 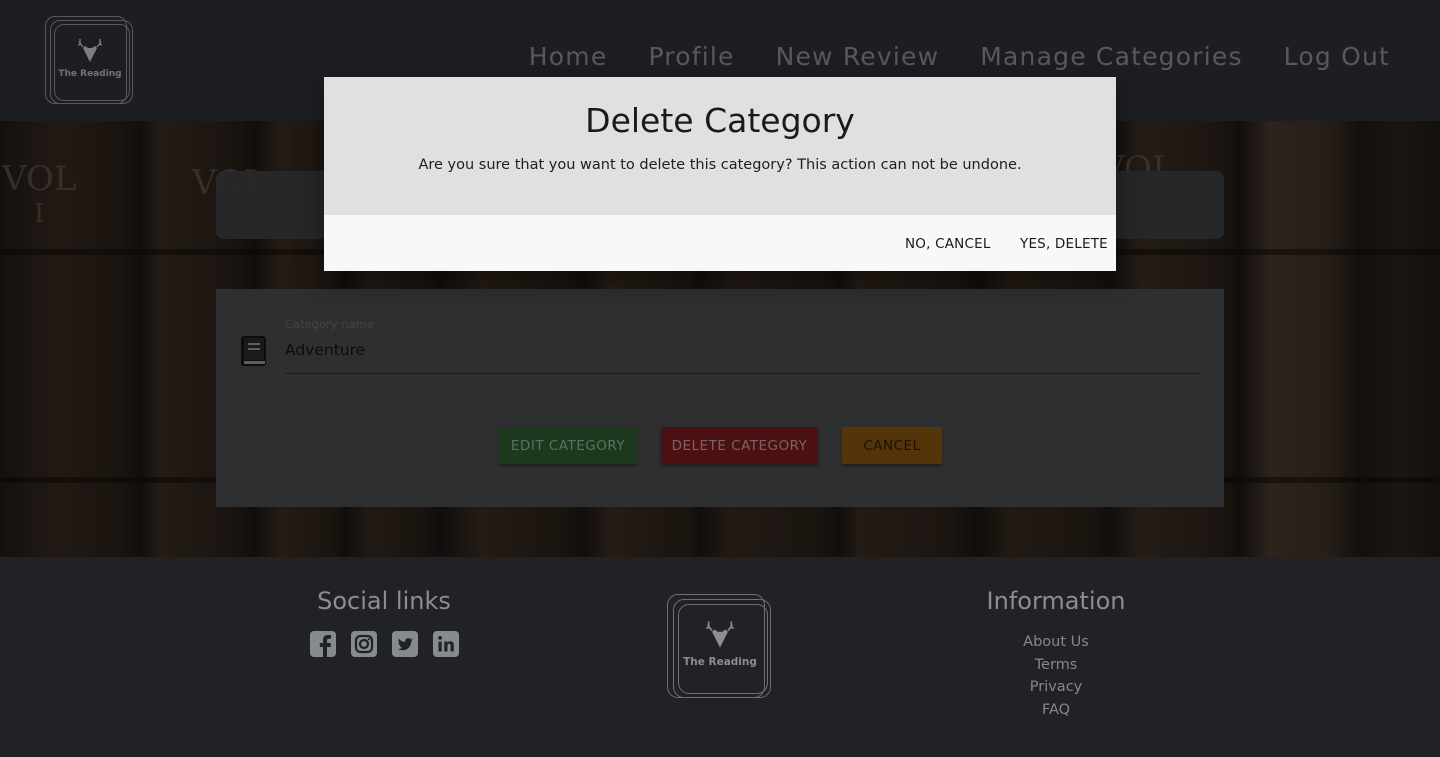 What do you see at coordinates (1056, 601) in the screenshot?
I see `information-title: Information` at bounding box center [1056, 601].